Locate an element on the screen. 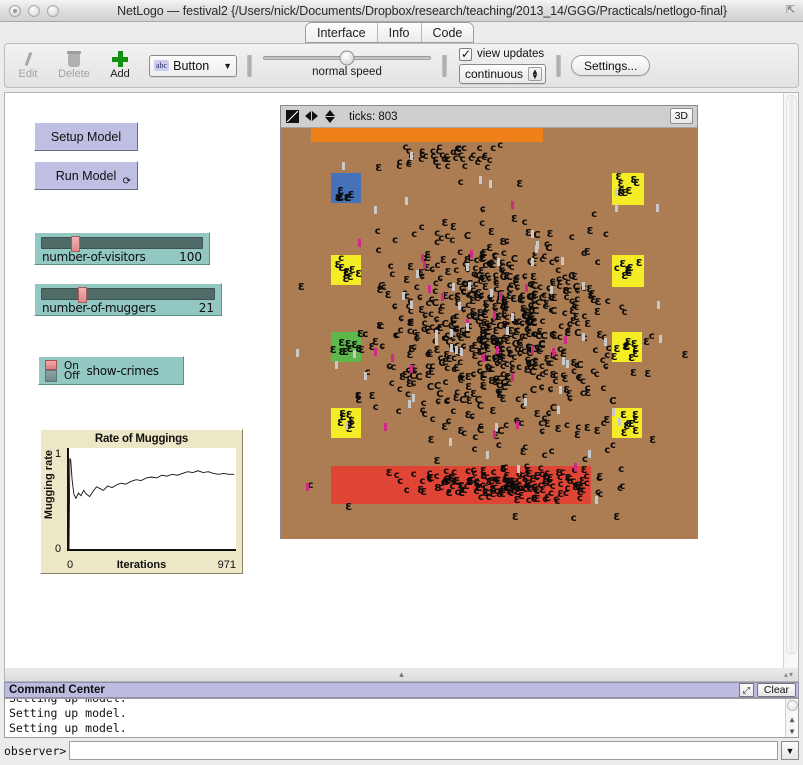  zoom-button is located at coordinates (53, 10).